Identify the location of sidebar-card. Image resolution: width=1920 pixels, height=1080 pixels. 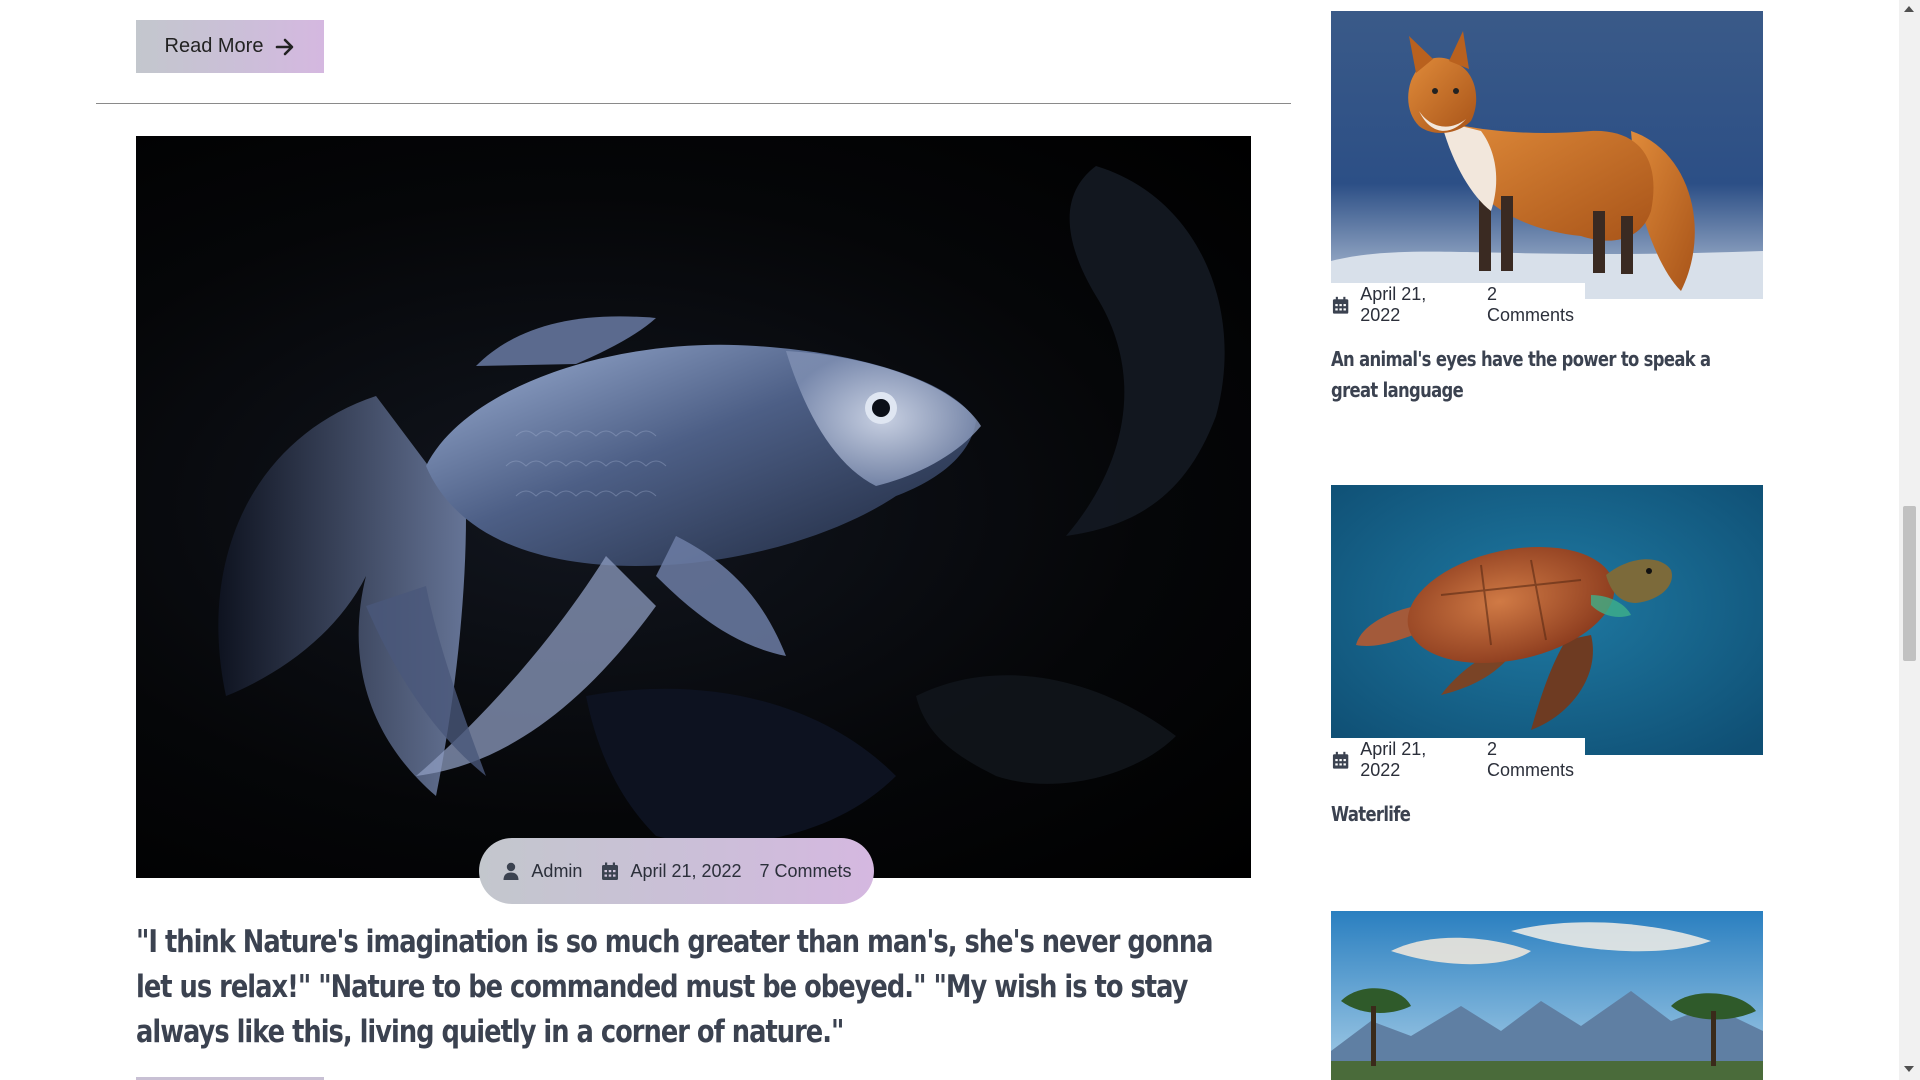
(1547, 995).